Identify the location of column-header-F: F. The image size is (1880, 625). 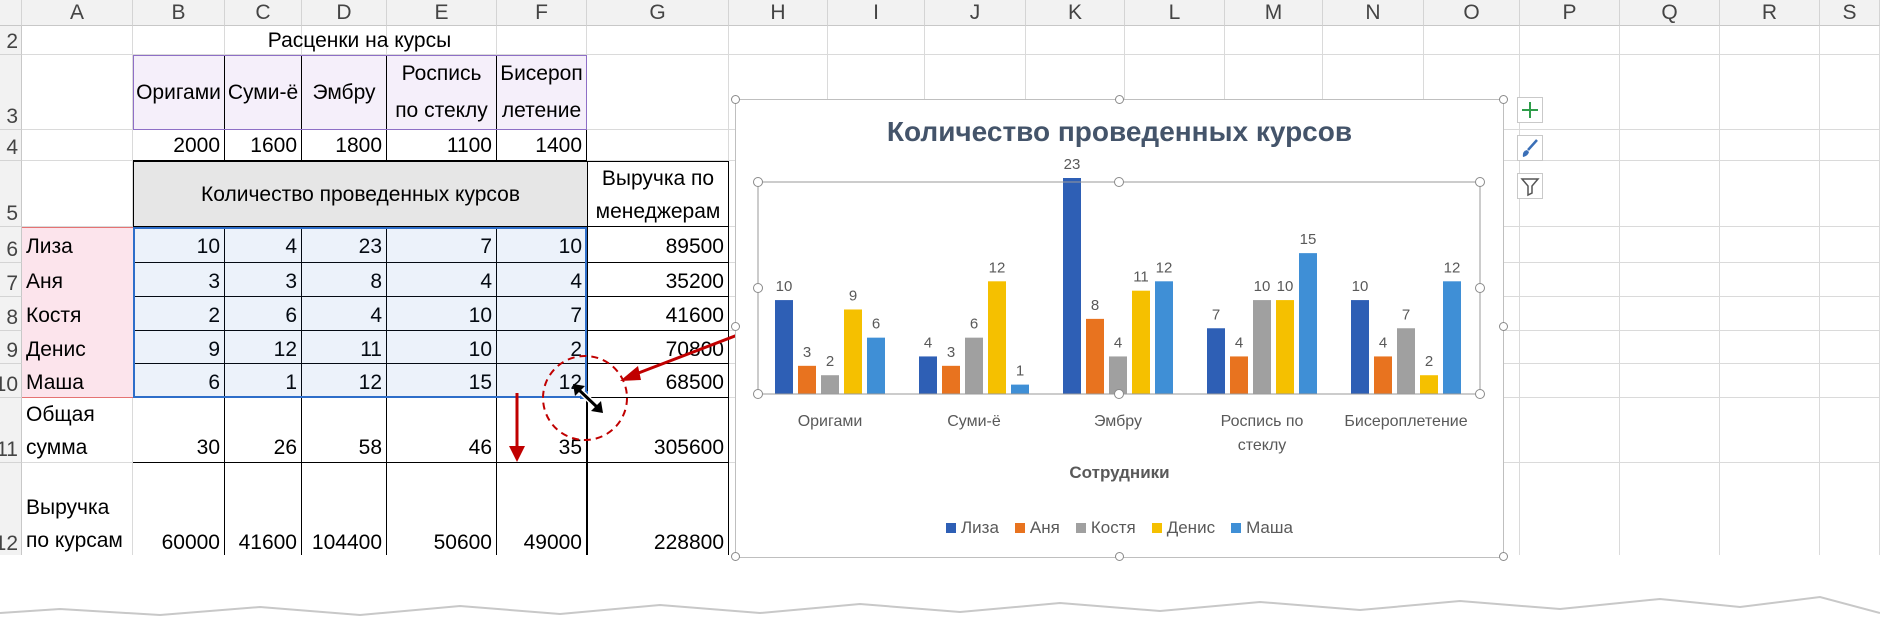
(542, 13).